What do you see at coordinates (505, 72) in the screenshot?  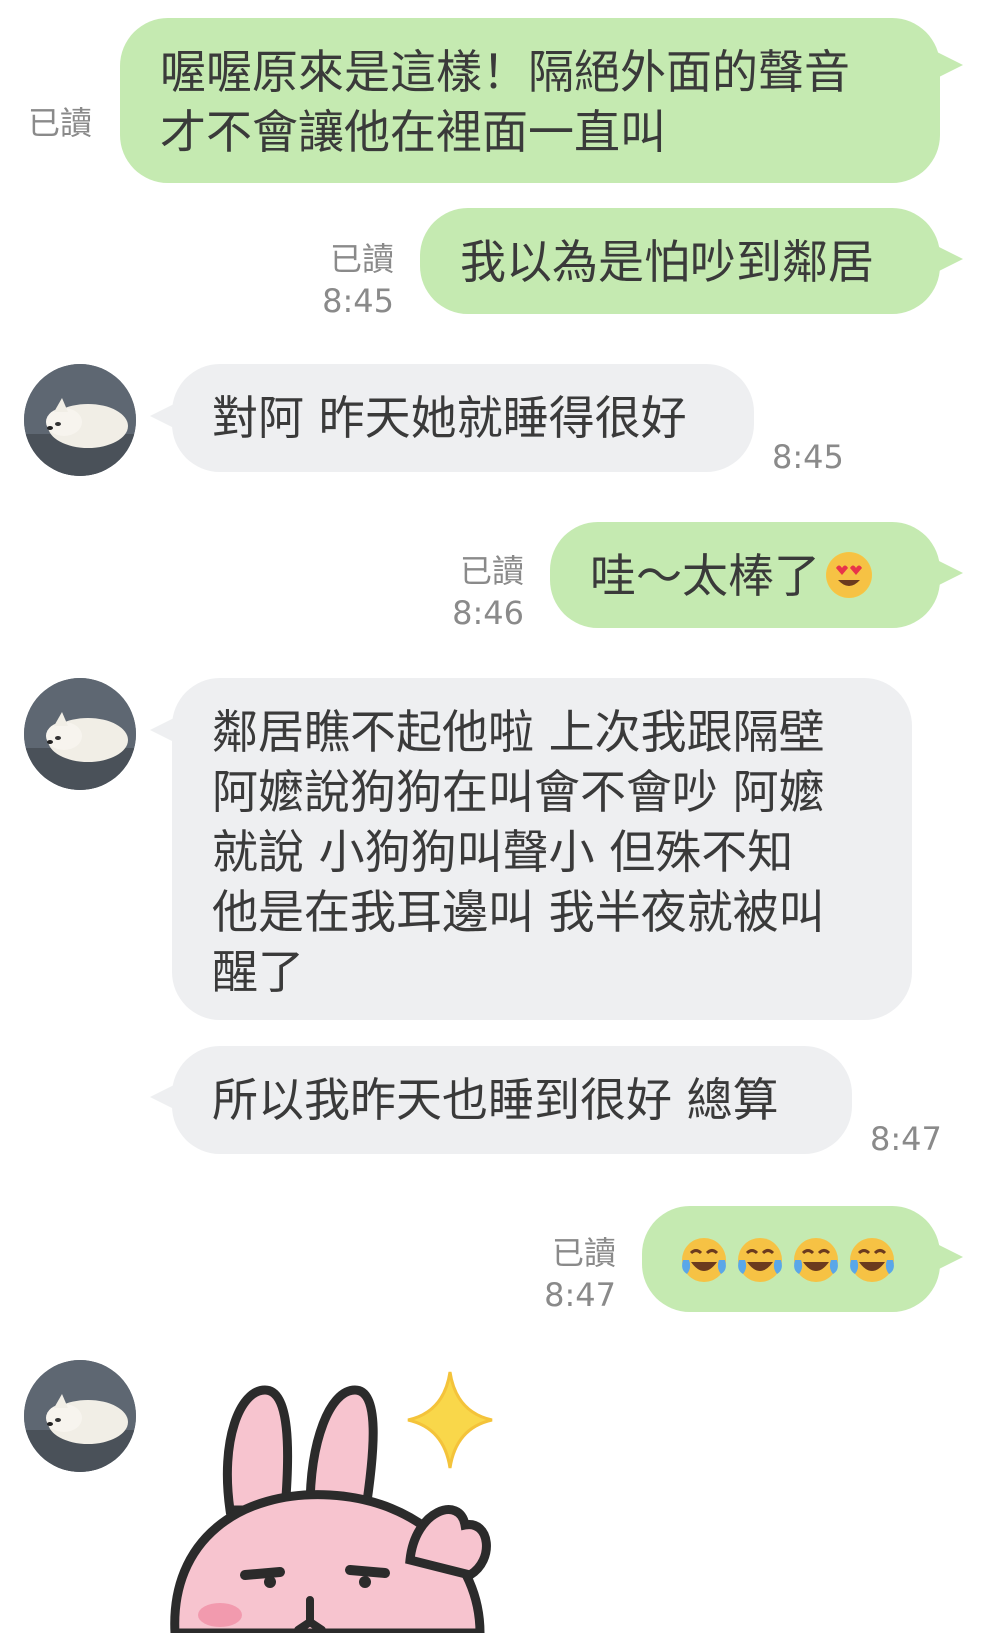 I see `message-text: 喔喔原來是這樣！隔絕外面的聲音` at bounding box center [505, 72].